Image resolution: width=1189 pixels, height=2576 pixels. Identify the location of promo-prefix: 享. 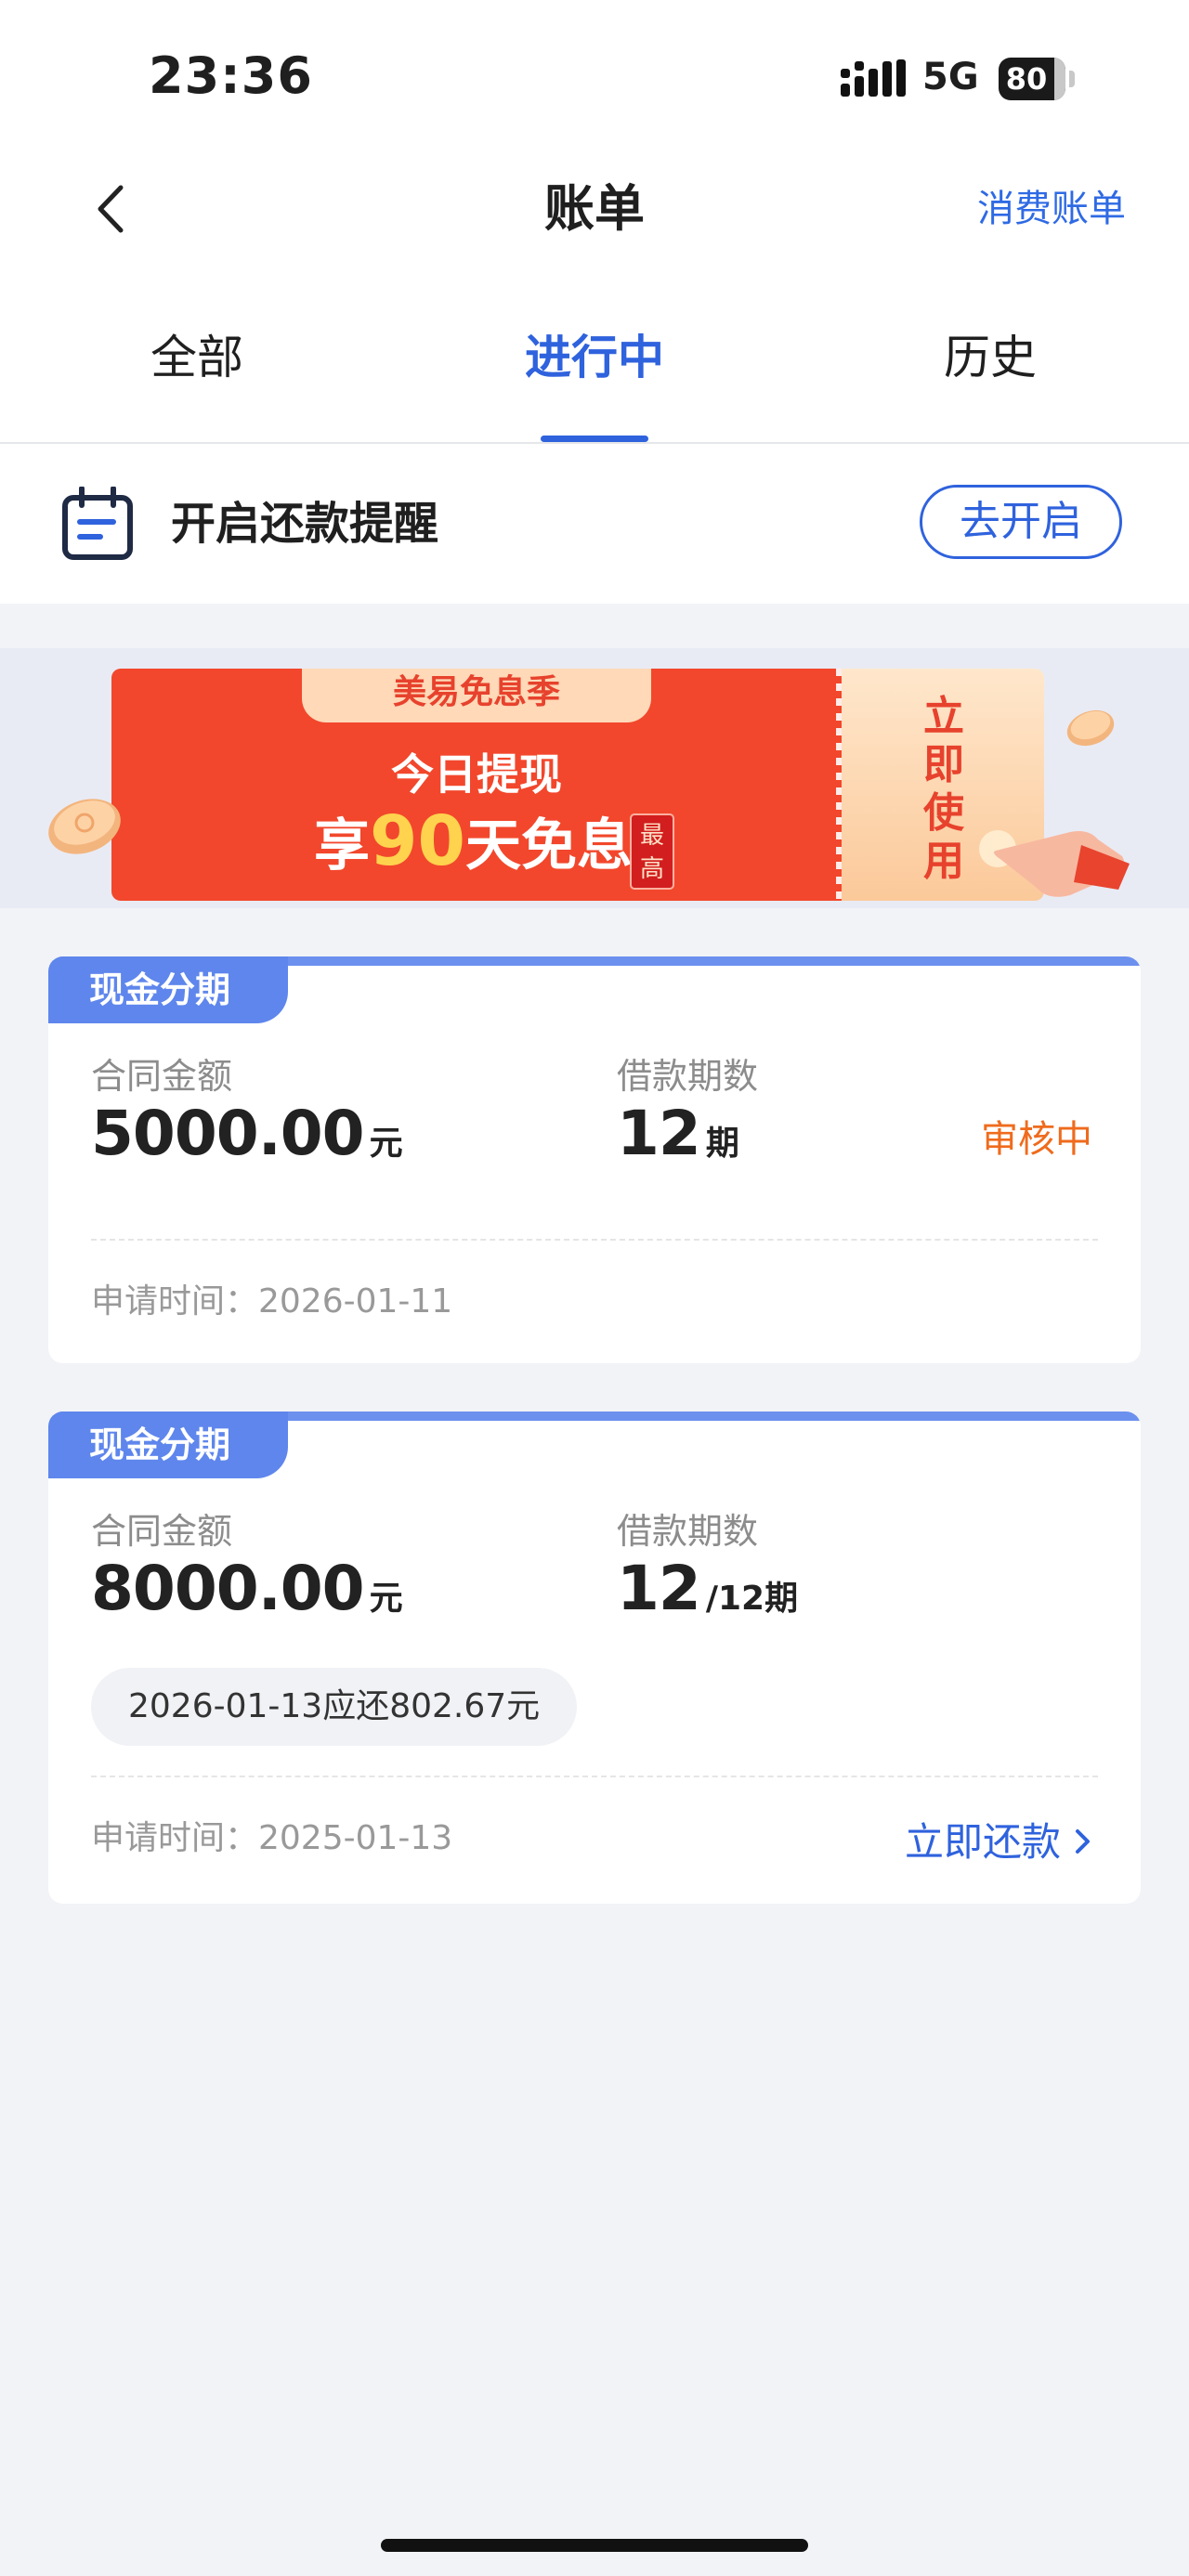
(342, 845).